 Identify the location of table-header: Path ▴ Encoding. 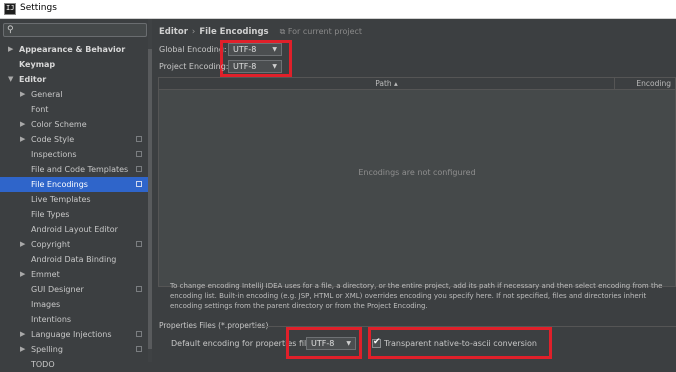
(417, 84).